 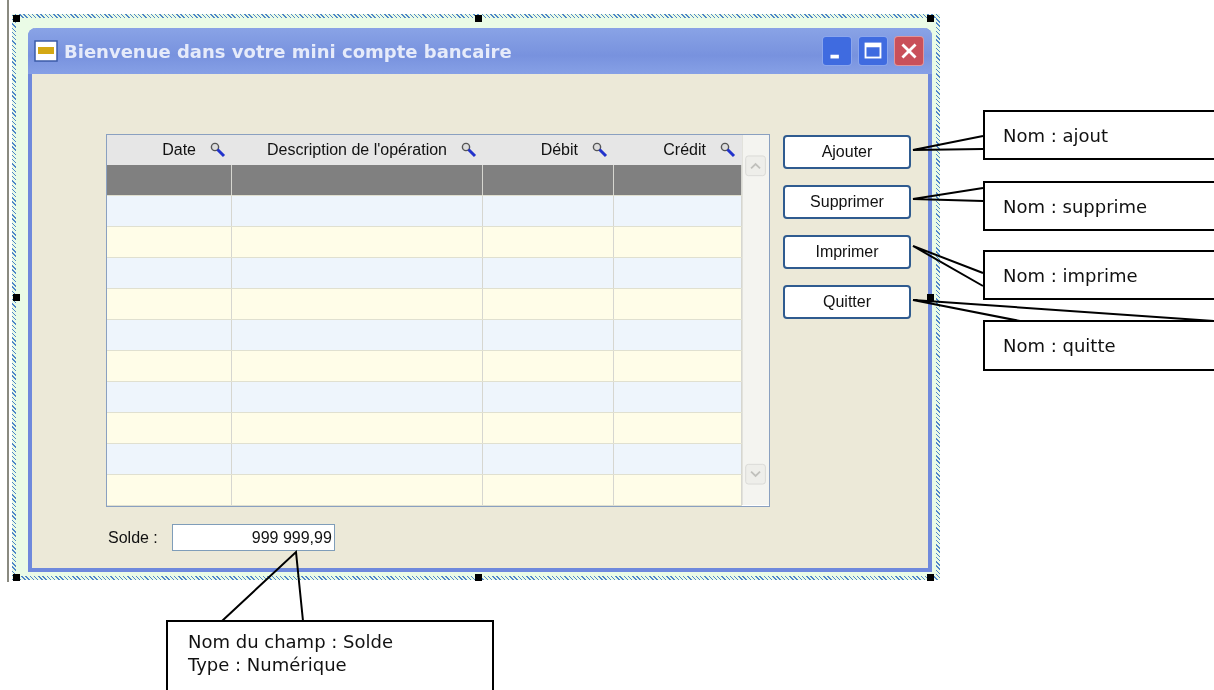 I want to click on maximize-button, so click(x=873, y=51).